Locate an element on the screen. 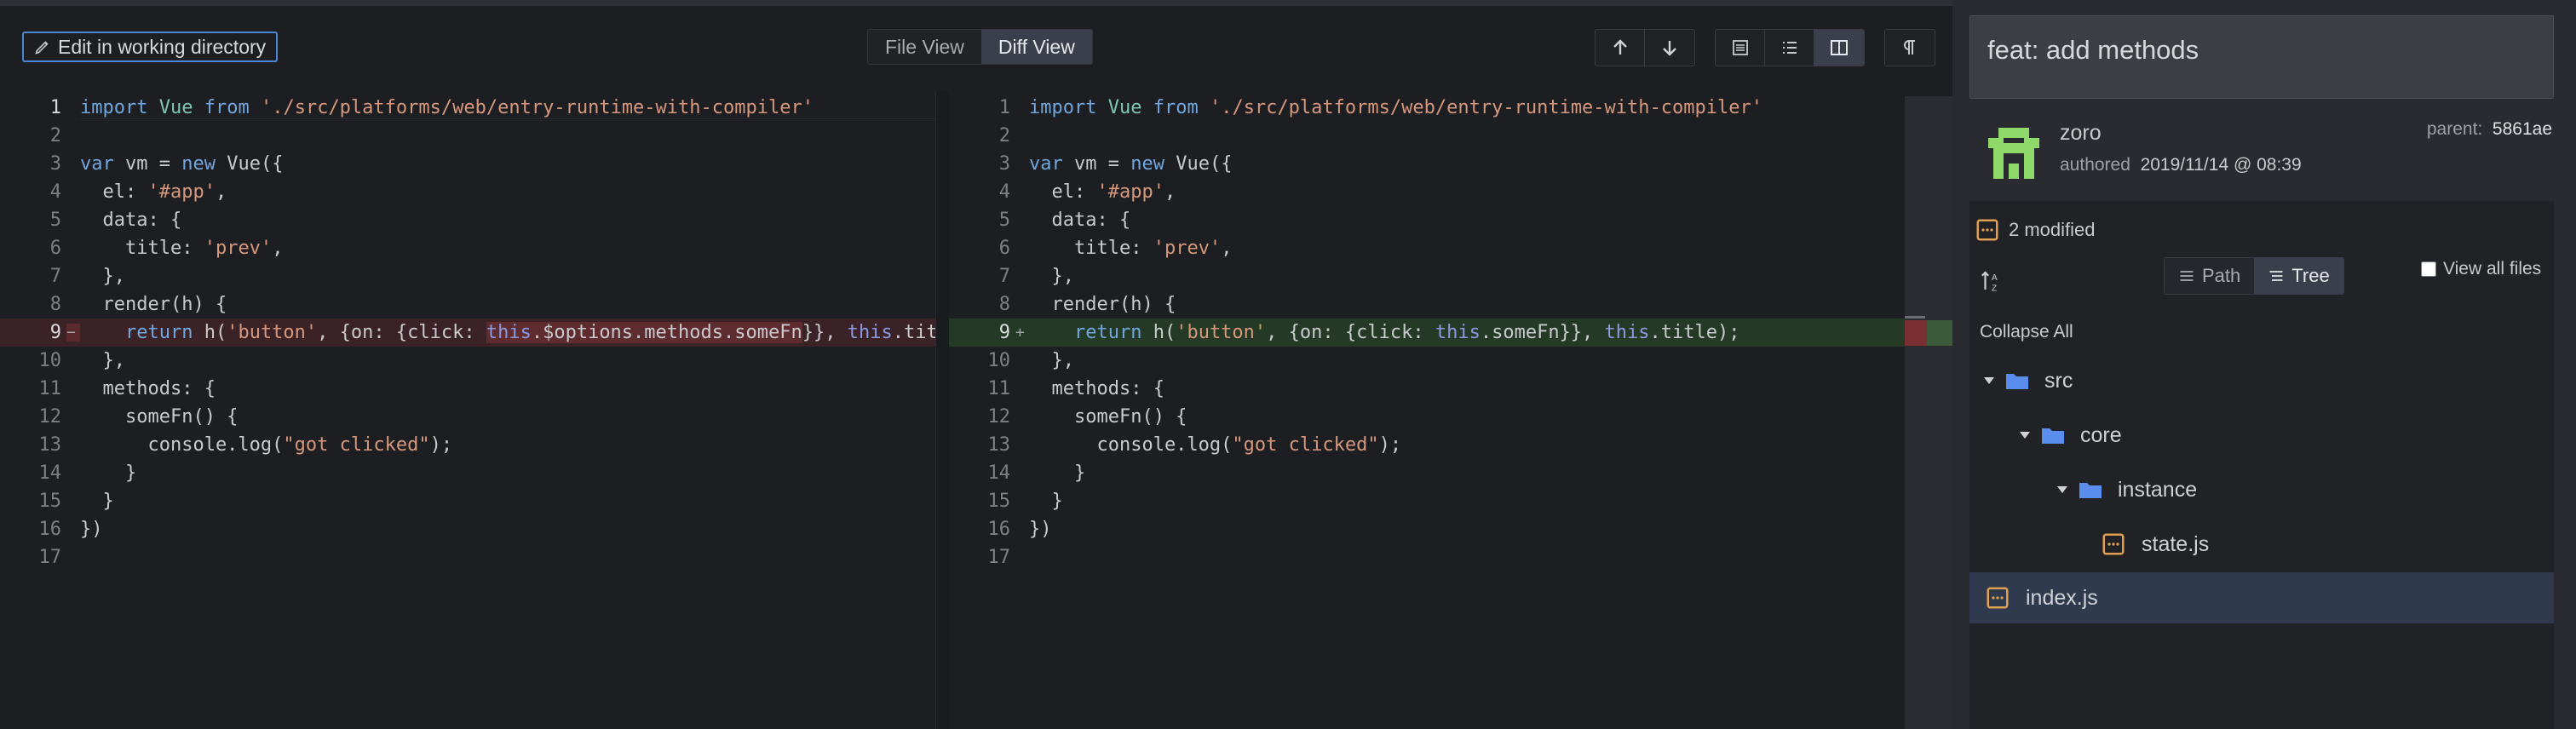 The height and width of the screenshot is (729, 2576). edit-in-working-directory-button: Edit in working directory is located at coordinates (151, 47).